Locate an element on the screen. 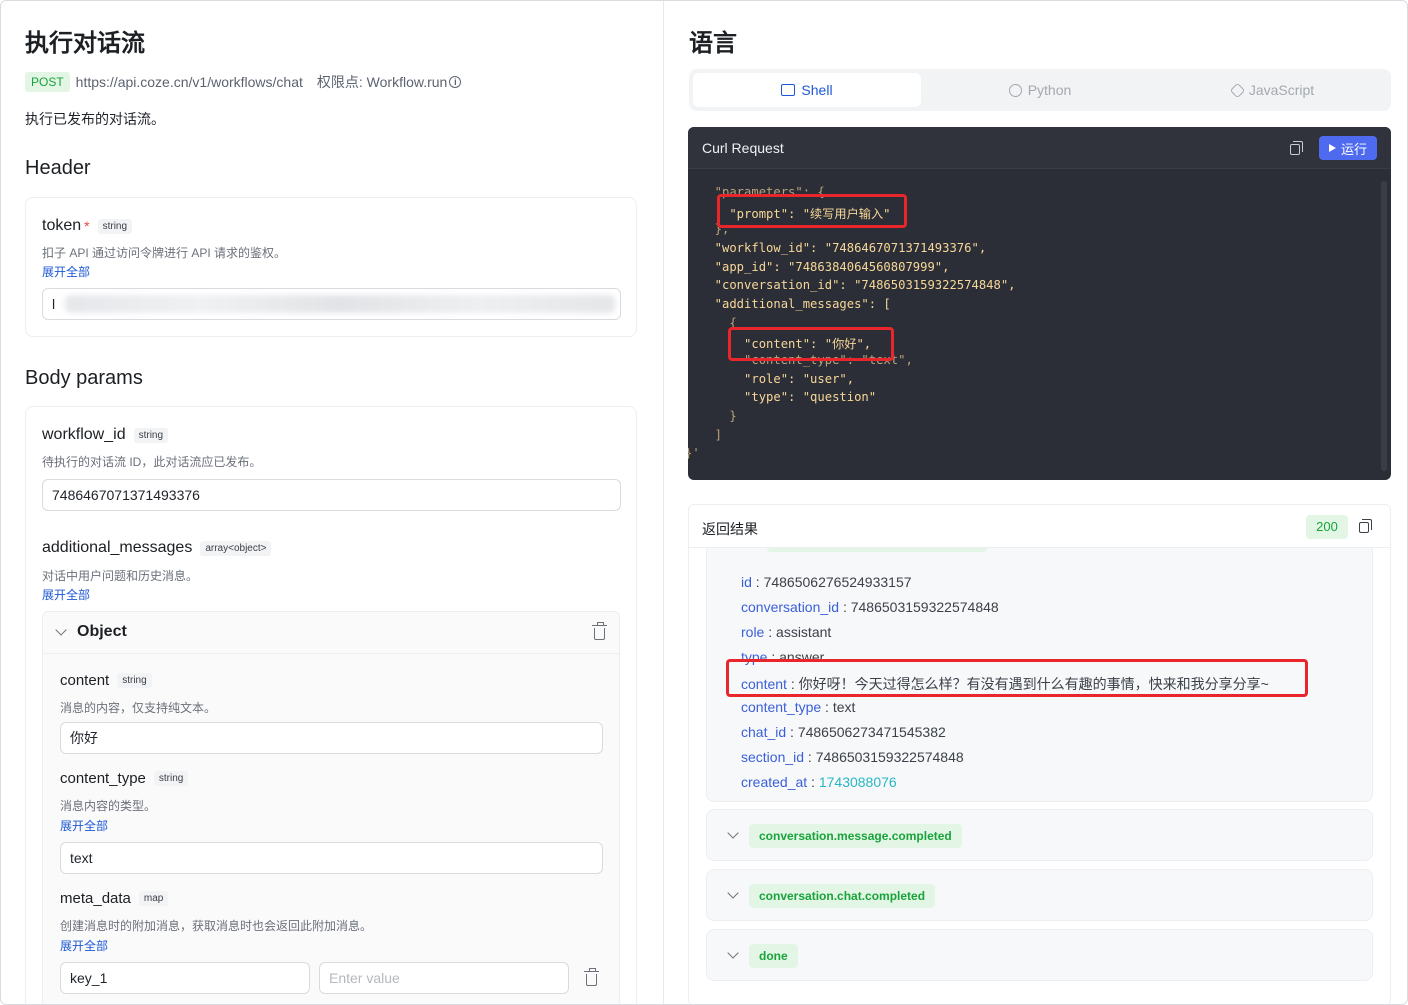  code-line: }' is located at coordinates (694, 453).